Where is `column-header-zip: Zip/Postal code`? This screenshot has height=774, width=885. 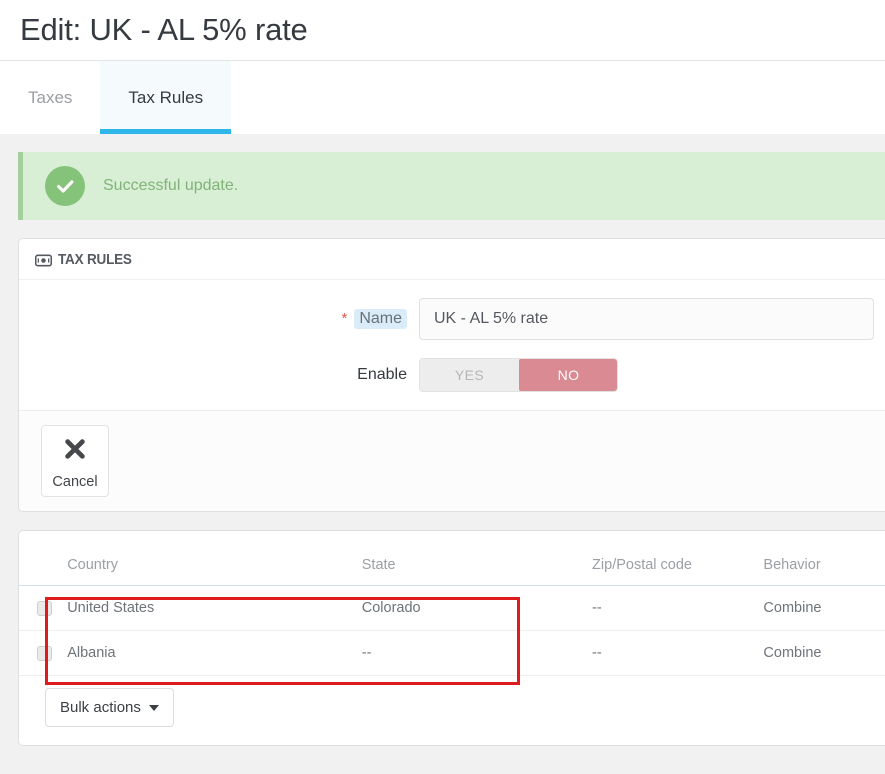
column-header-zip: Zip/Postal code is located at coordinates (678, 558).